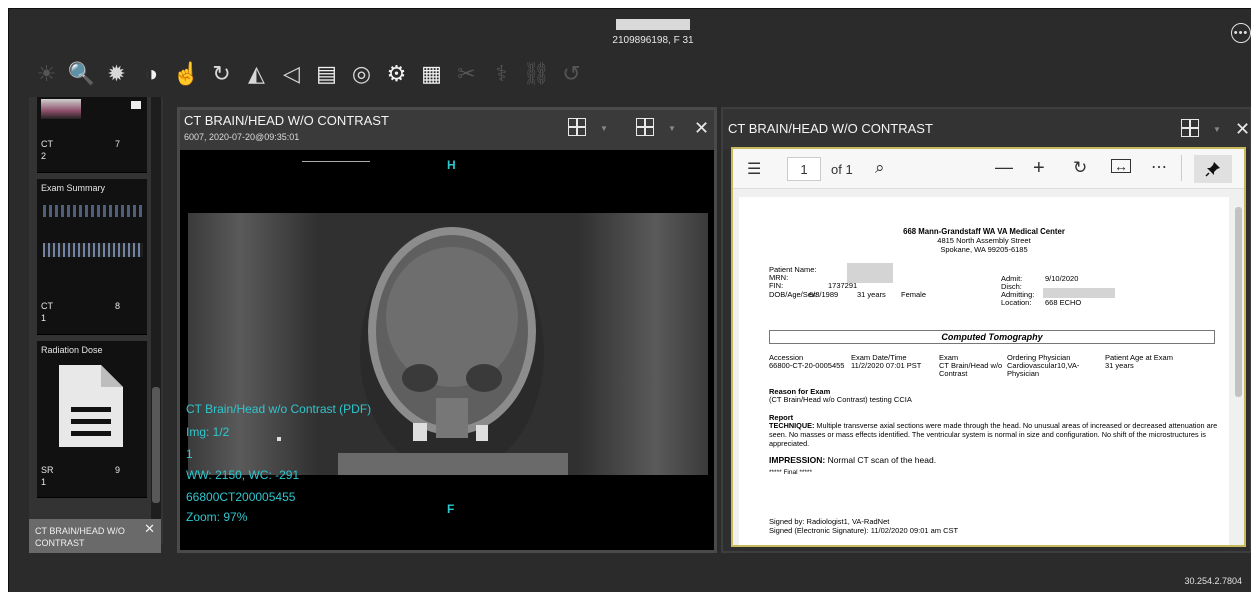 The height and width of the screenshot is (592, 1251). What do you see at coordinates (453, 351) in the screenshot?
I see `skull-image` at bounding box center [453, 351].